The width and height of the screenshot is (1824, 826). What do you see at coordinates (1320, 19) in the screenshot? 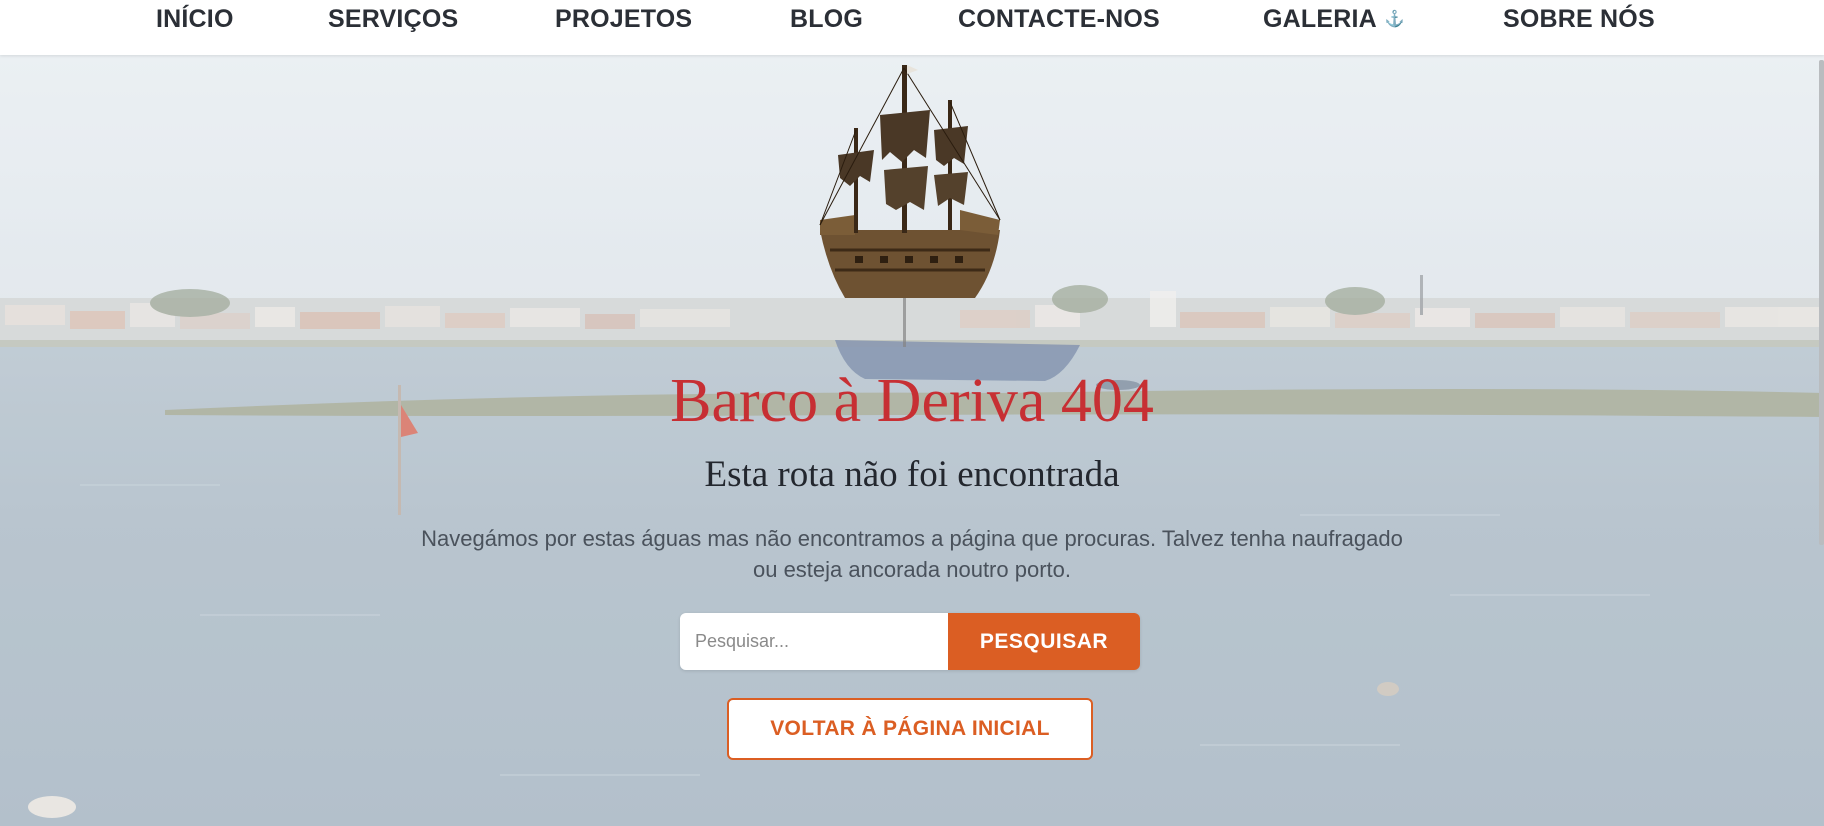
I see `nav-item-galeria-label: GALERIA` at bounding box center [1320, 19].